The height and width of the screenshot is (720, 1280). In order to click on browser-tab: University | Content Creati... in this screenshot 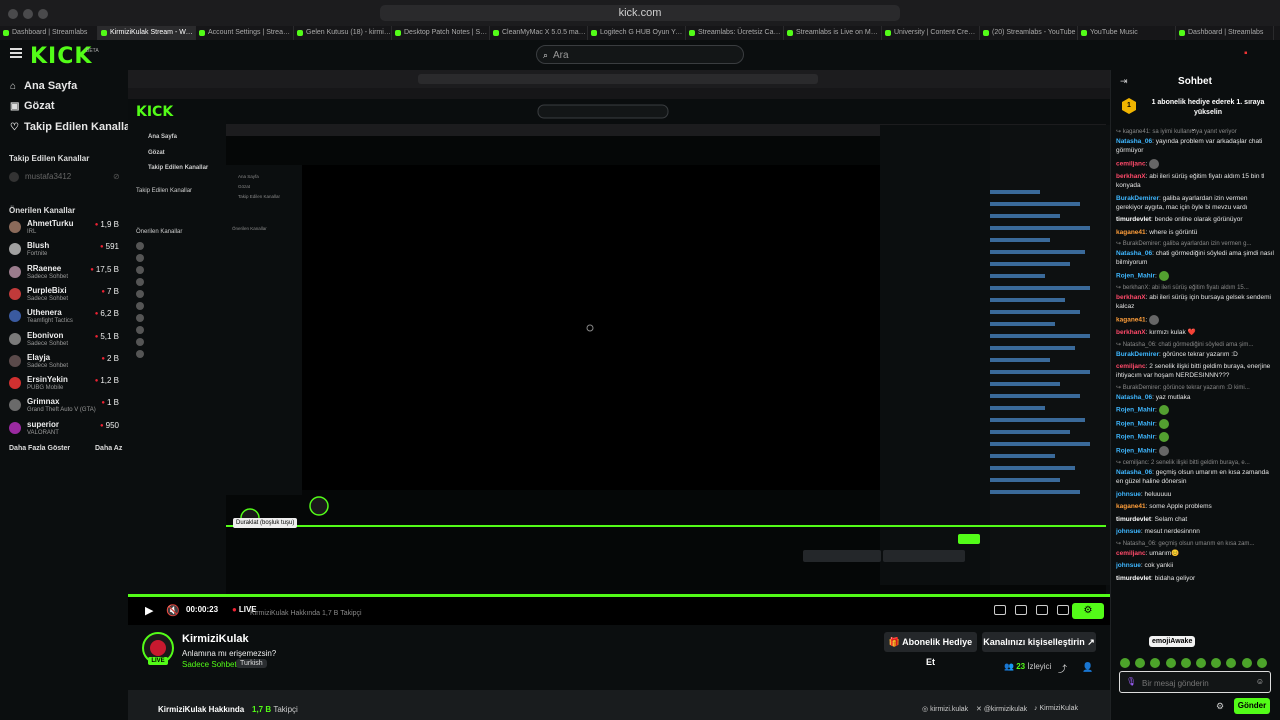, I will do `click(931, 33)`.